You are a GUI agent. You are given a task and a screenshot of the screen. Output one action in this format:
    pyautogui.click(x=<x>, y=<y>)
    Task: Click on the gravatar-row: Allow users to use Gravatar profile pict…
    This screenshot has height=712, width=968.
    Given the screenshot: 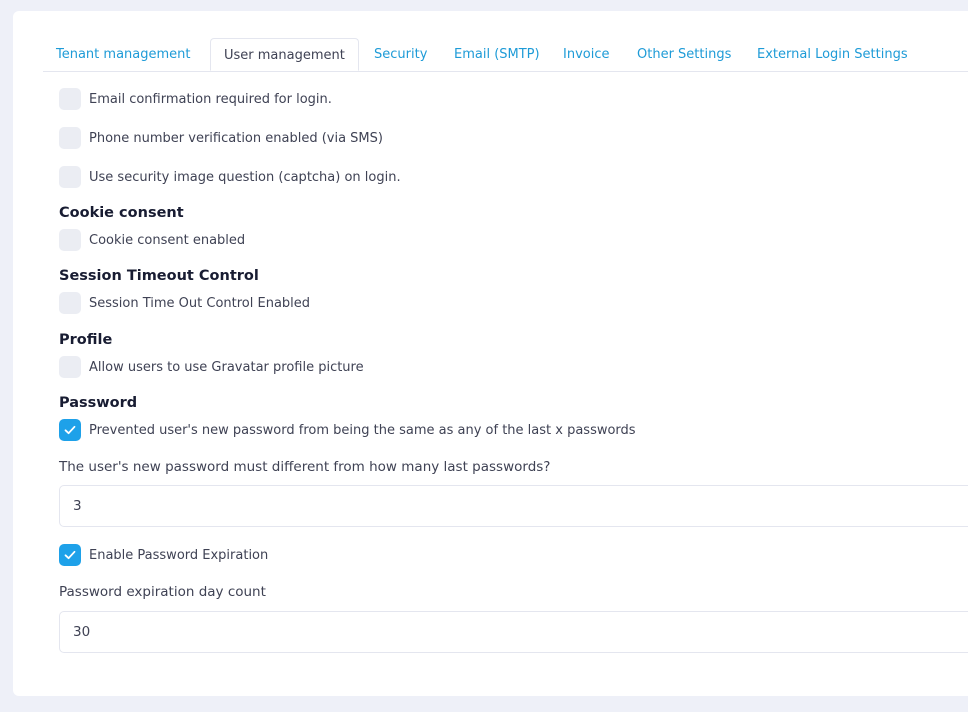 What is the action you would take?
    pyautogui.click(x=211, y=367)
    